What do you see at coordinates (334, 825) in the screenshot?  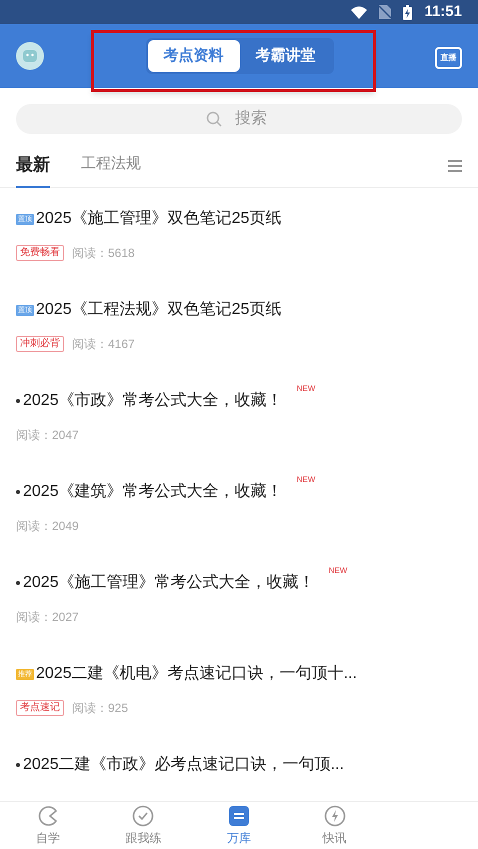 I see `nav-tab: 快讯` at bounding box center [334, 825].